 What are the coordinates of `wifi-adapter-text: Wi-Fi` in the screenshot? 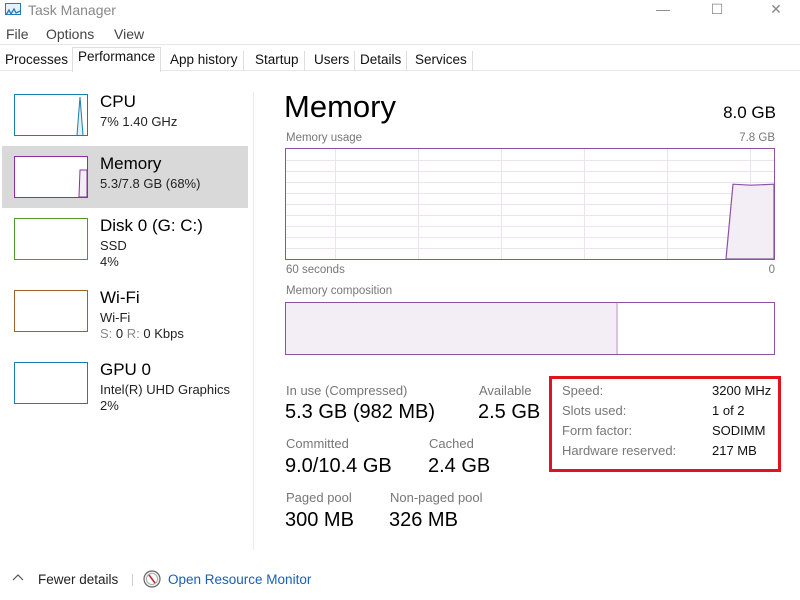 It's located at (115, 317).